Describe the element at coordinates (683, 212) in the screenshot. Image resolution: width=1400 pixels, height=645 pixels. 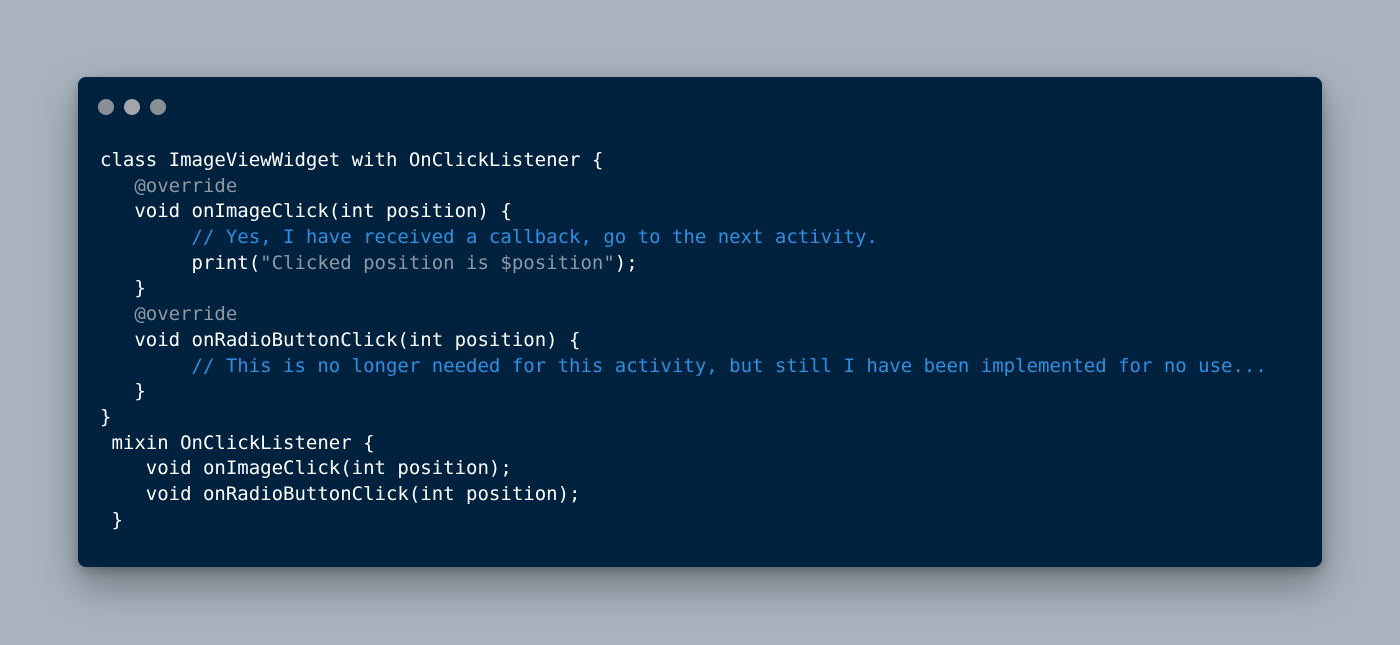
I see `code-line: void onImageClick(int position) {` at that location.